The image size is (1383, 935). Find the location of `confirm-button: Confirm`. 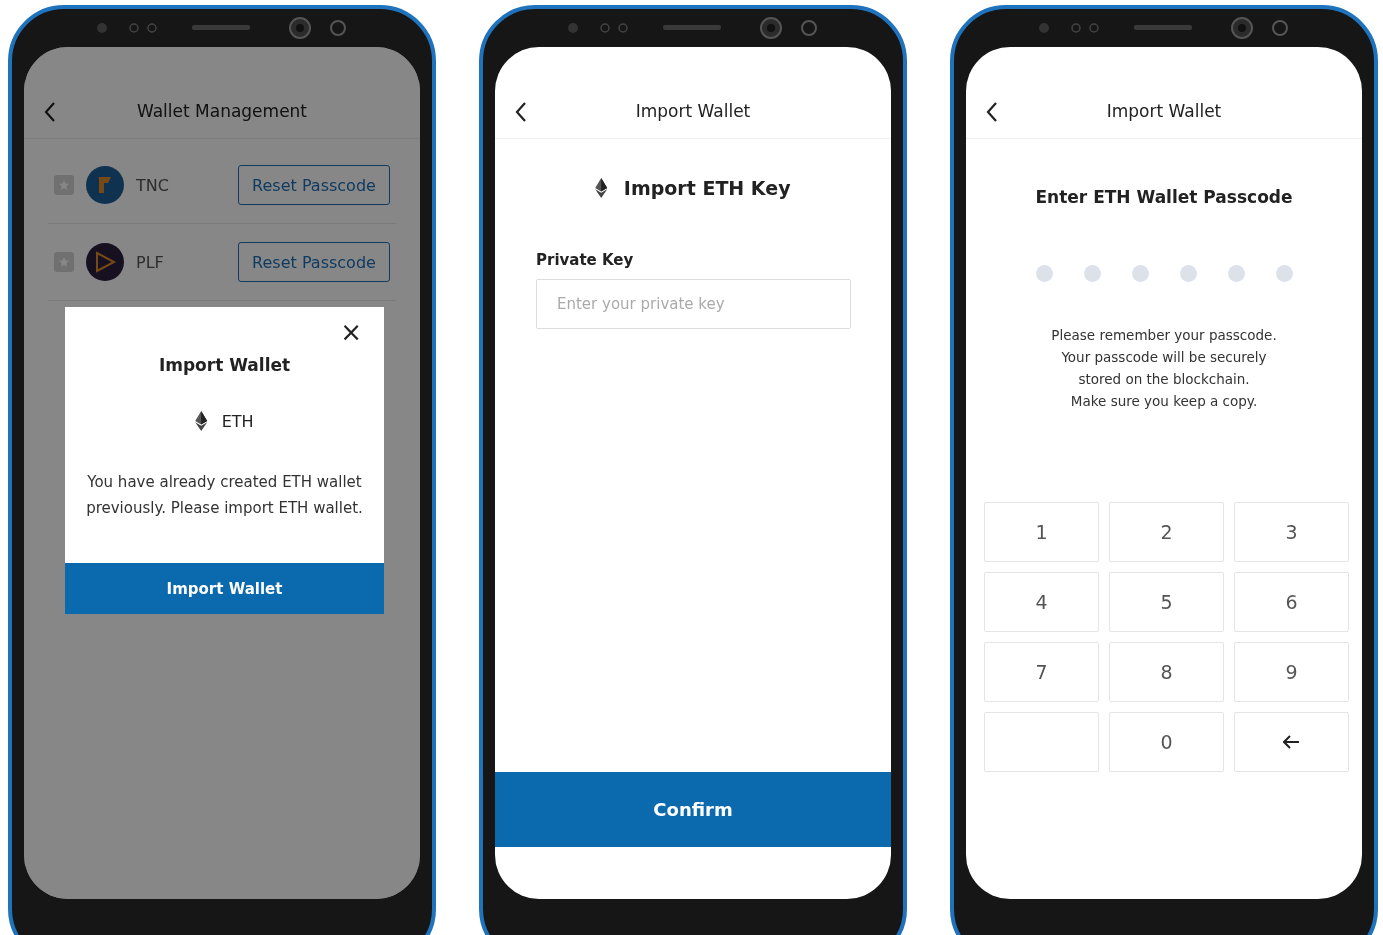

confirm-button: Confirm is located at coordinates (693, 809).